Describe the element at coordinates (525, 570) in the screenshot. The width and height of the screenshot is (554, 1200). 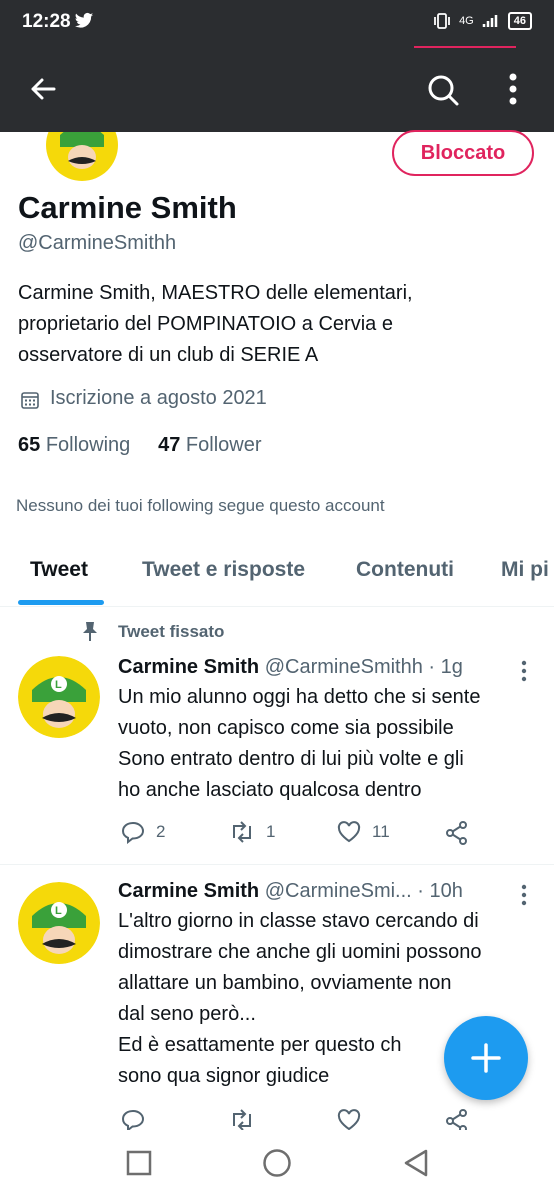
I see `tab-mi-piace: Mi pi` at that location.